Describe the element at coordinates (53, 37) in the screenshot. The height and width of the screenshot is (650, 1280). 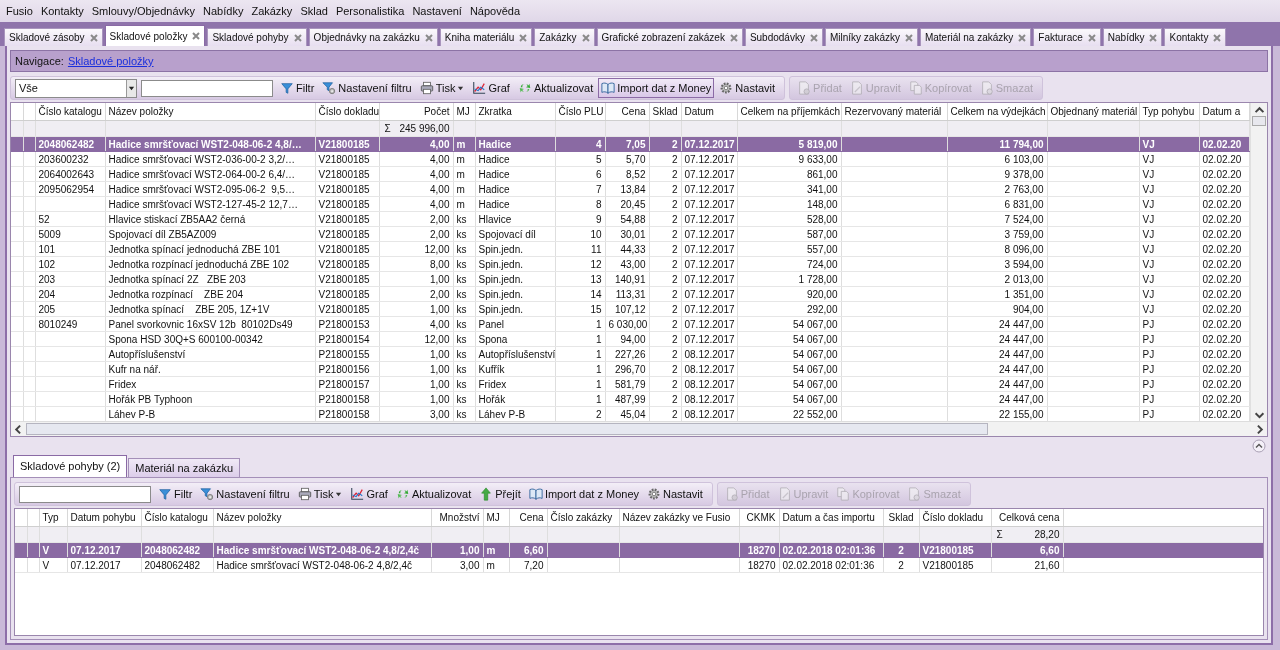
I see `document-tab: Skladové zásoby` at that location.